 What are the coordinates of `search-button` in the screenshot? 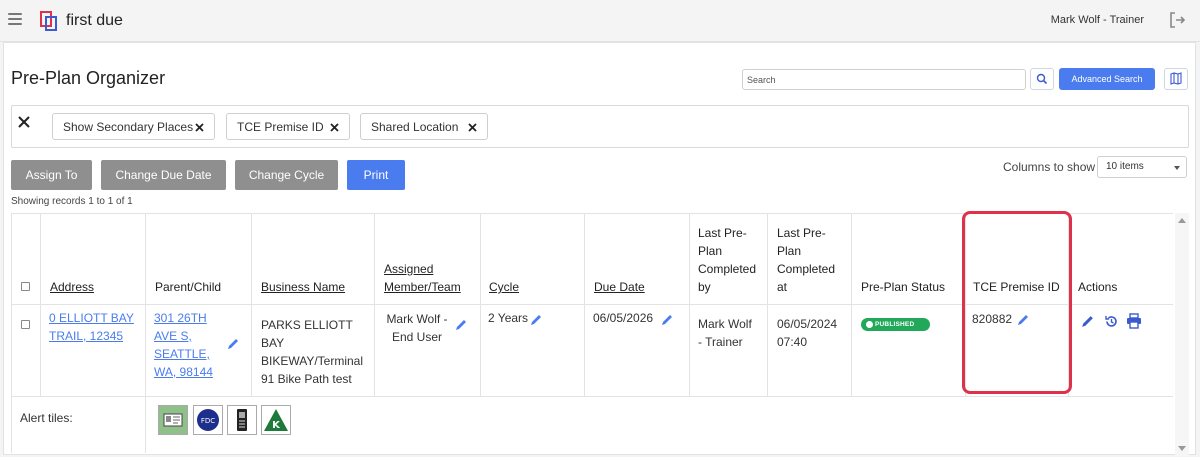 It's located at (1042, 79).